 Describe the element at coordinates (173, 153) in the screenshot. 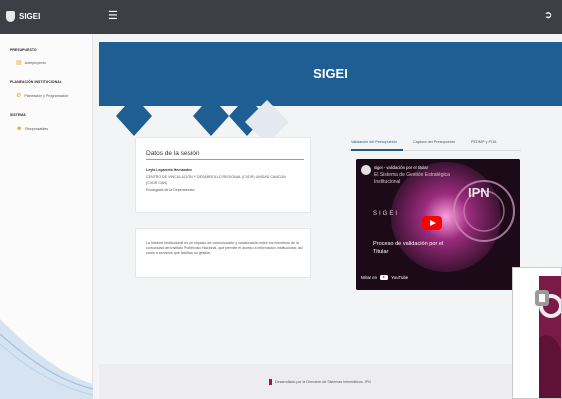

I see `session-card-title: Datos de la sesión` at that location.